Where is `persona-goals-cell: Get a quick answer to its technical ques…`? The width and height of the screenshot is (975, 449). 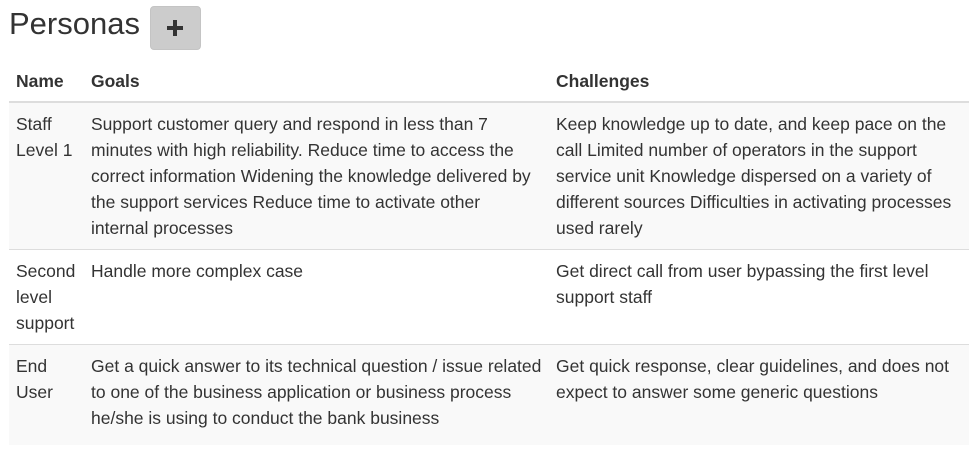
persona-goals-cell: Get a quick answer to its technical ques… is located at coordinates (316, 394).